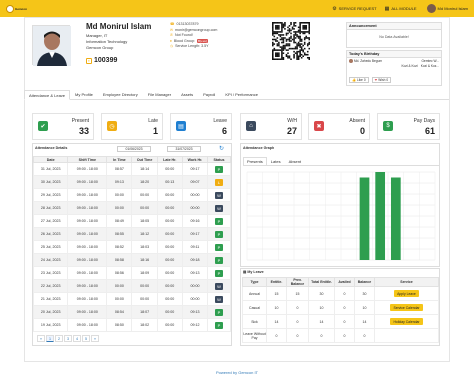 Image resolution: width=474 pixels, height=381 pixels. What do you see at coordinates (193, 30) in the screenshot?
I see `email-row: ✉ monir@gemcongroup.com` at bounding box center [193, 30].